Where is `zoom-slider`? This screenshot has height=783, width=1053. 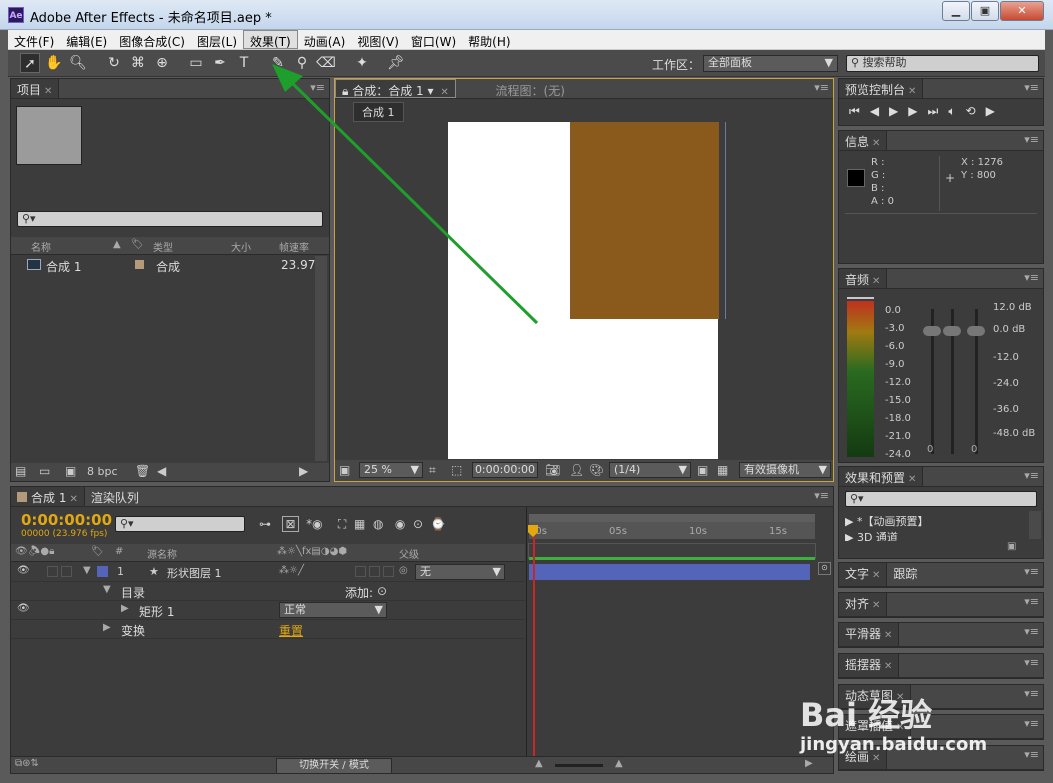
zoom-slider is located at coordinates (579, 765).